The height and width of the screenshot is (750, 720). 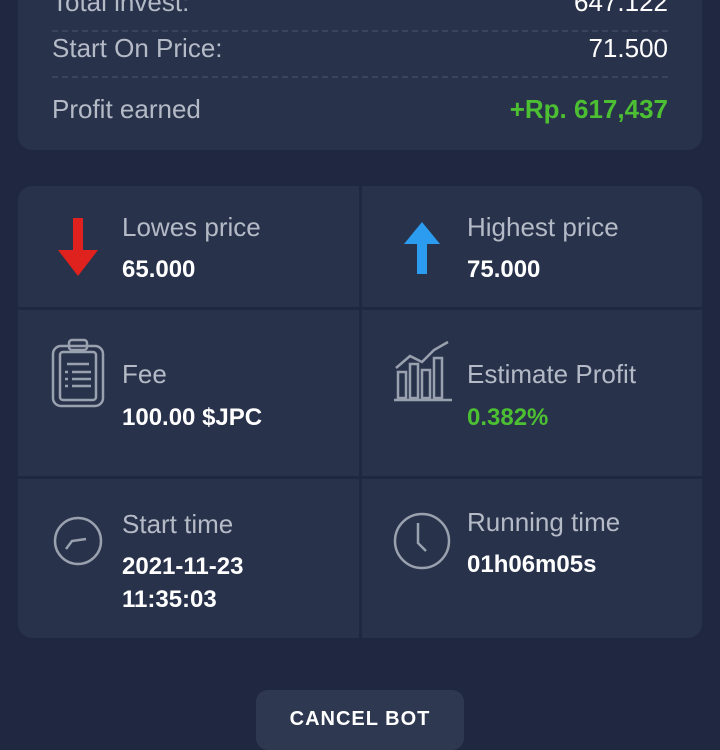 I want to click on start-time-cell: Start time 2021-11-23 11:35:03, so click(x=188, y=558).